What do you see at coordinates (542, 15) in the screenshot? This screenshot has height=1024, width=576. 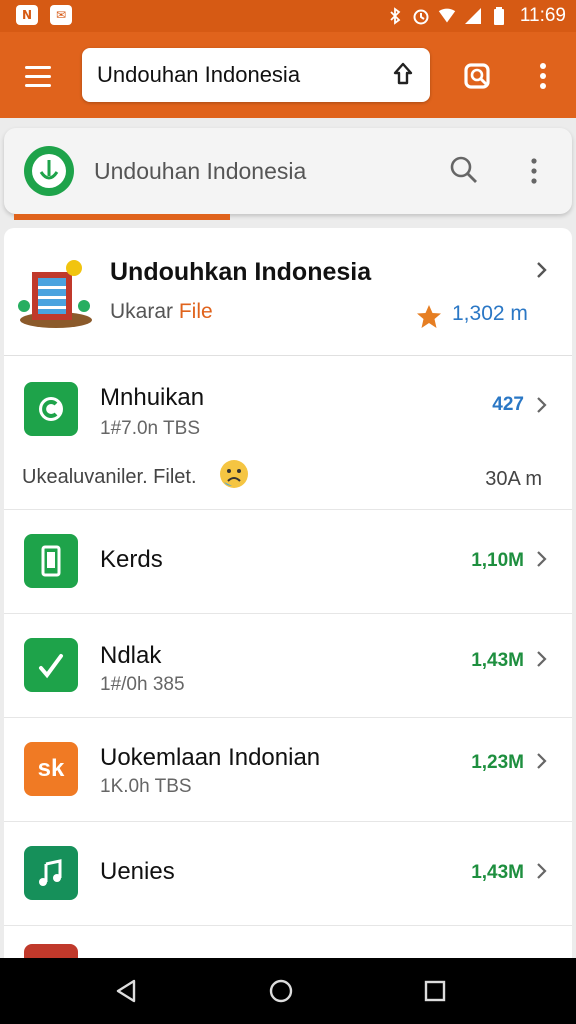 I see `status-time: 11:69` at bounding box center [542, 15].